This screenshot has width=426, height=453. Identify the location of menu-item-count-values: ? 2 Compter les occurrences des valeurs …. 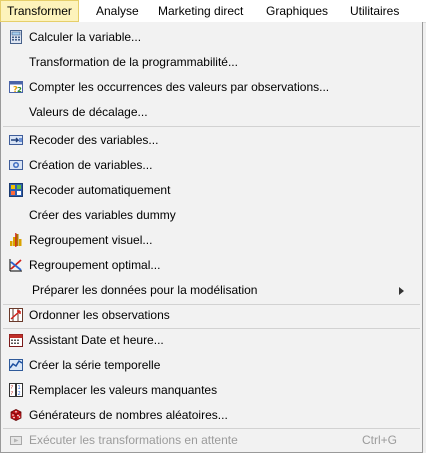
(211, 87).